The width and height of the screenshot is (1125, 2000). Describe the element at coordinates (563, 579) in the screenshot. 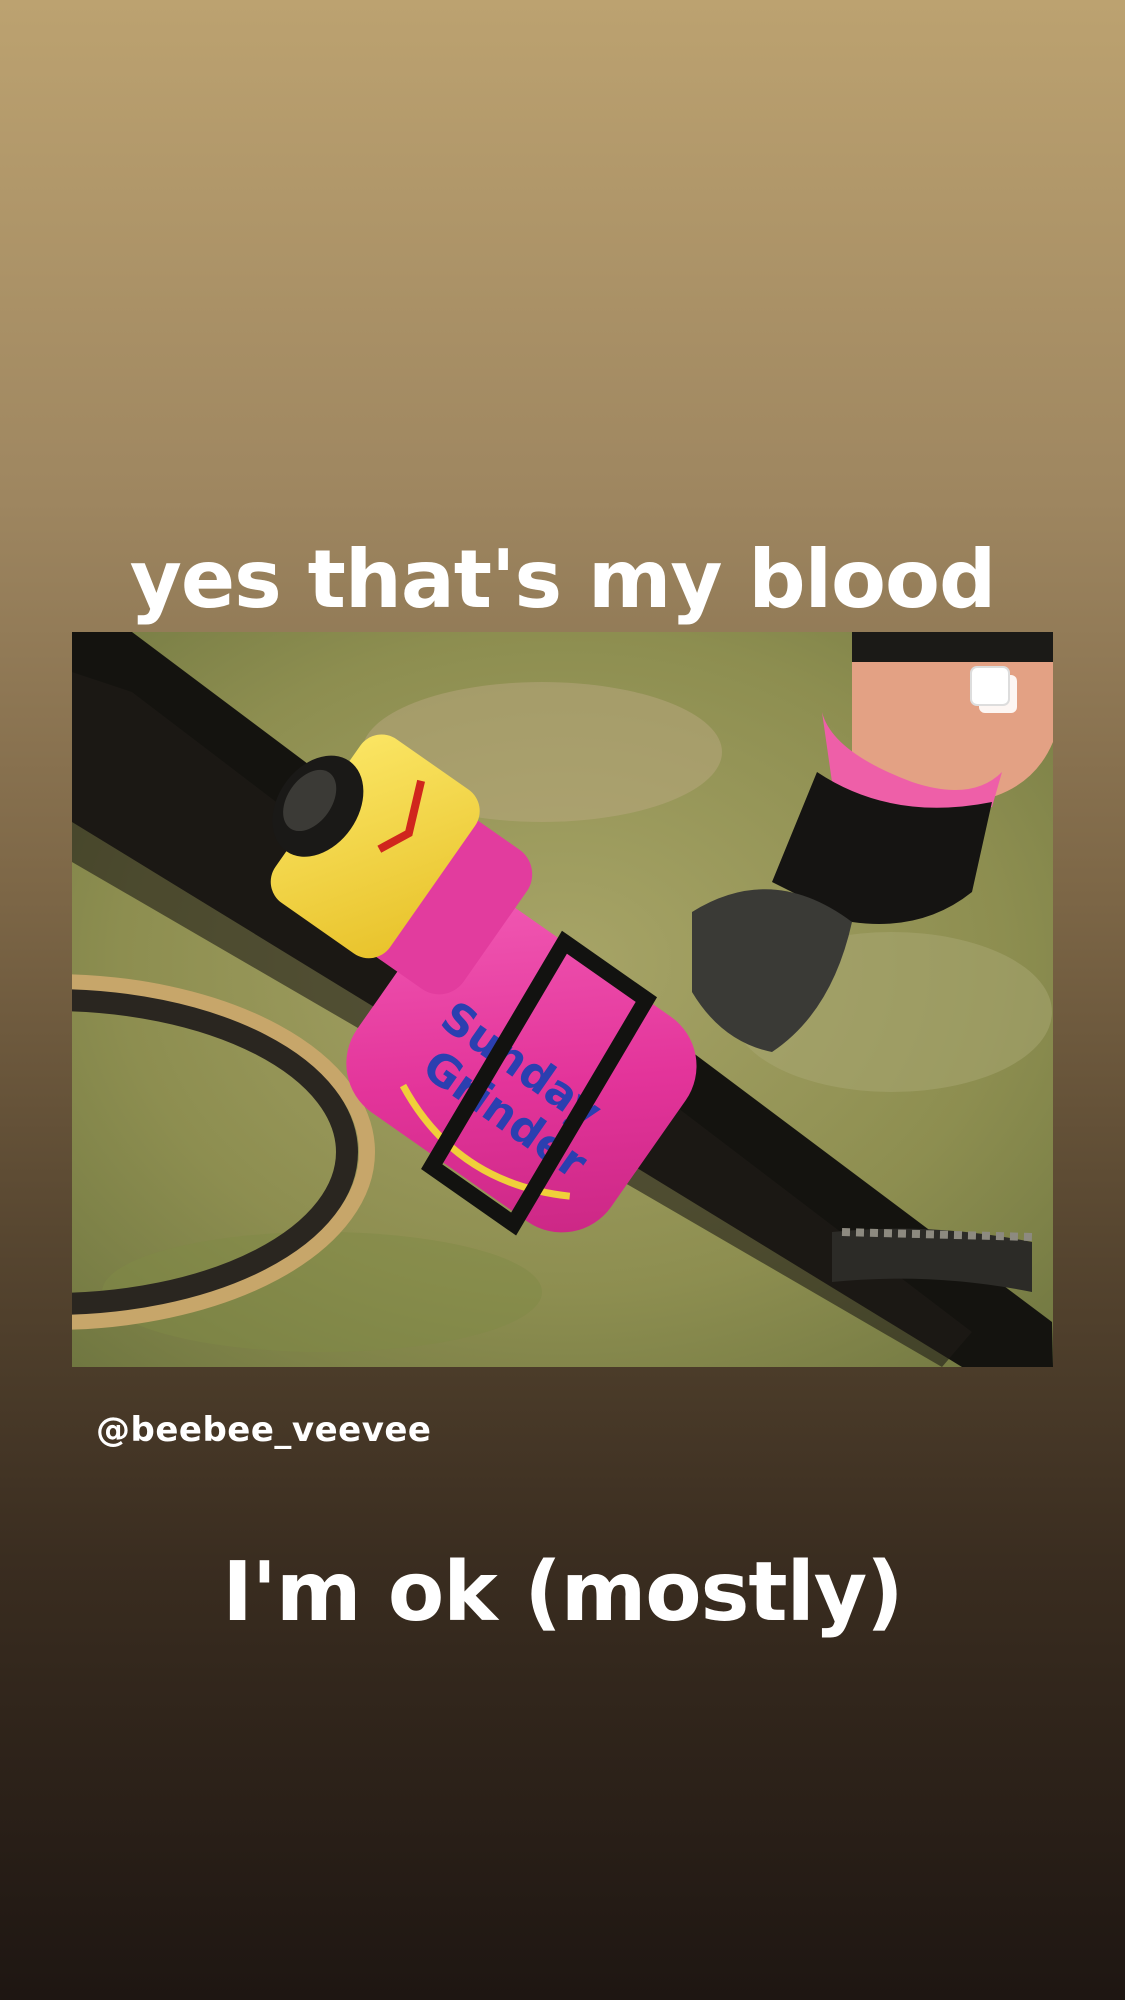

I see `story-caption-top: yes that's my blood` at that location.